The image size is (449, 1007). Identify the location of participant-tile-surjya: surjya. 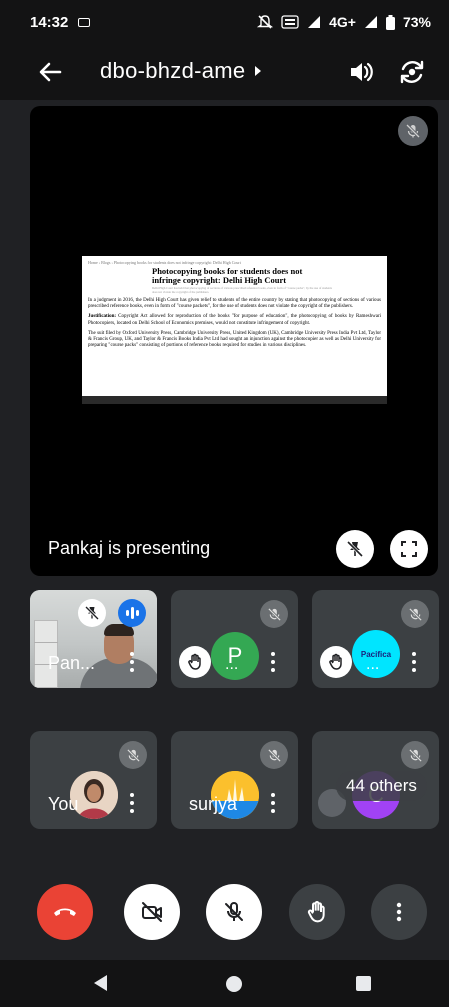
(234, 780).